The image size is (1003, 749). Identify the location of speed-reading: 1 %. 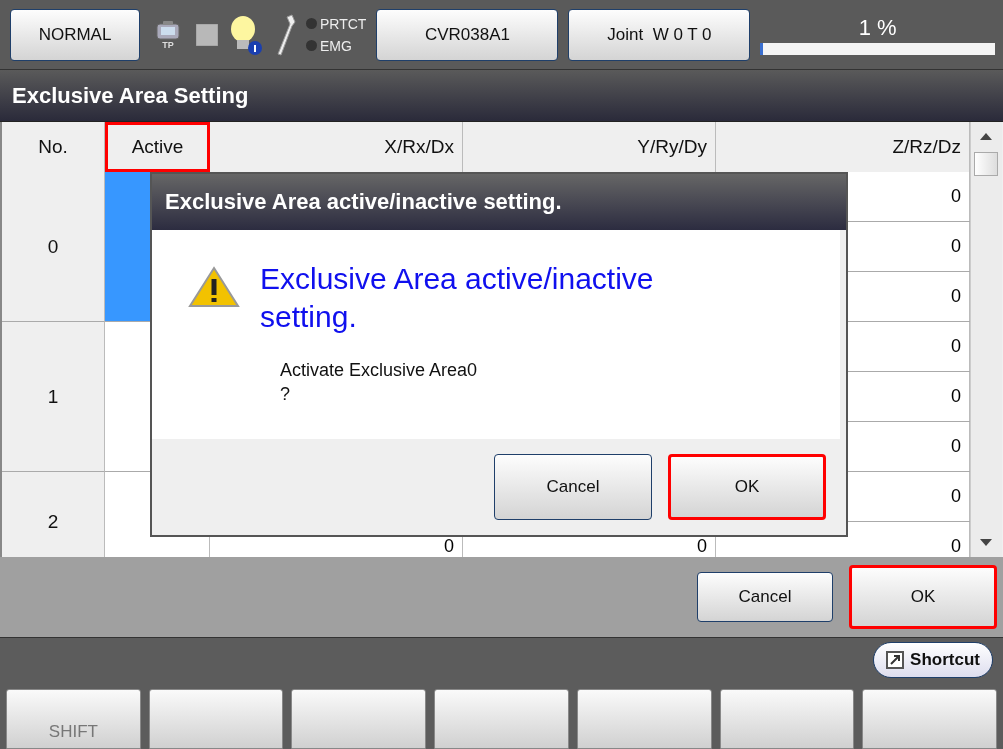
(877, 27).